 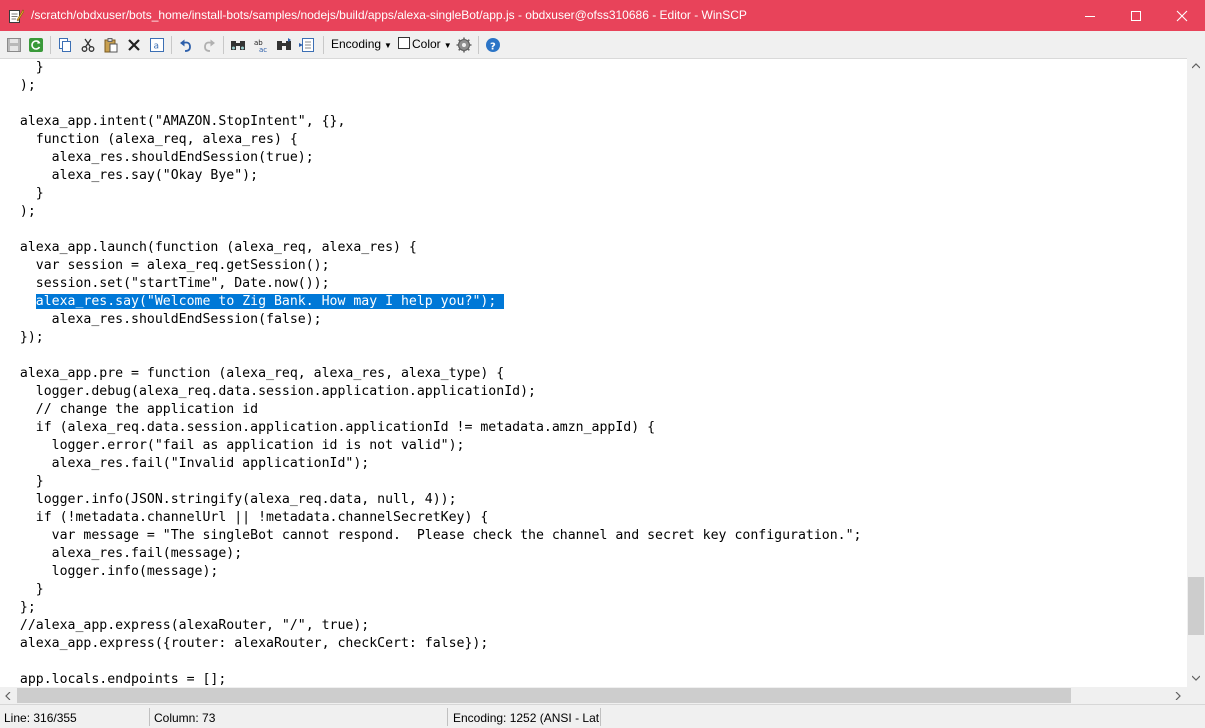 What do you see at coordinates (209, 45) in the screenshot?
I see `redo-icon` at bounding box center [209, 45].